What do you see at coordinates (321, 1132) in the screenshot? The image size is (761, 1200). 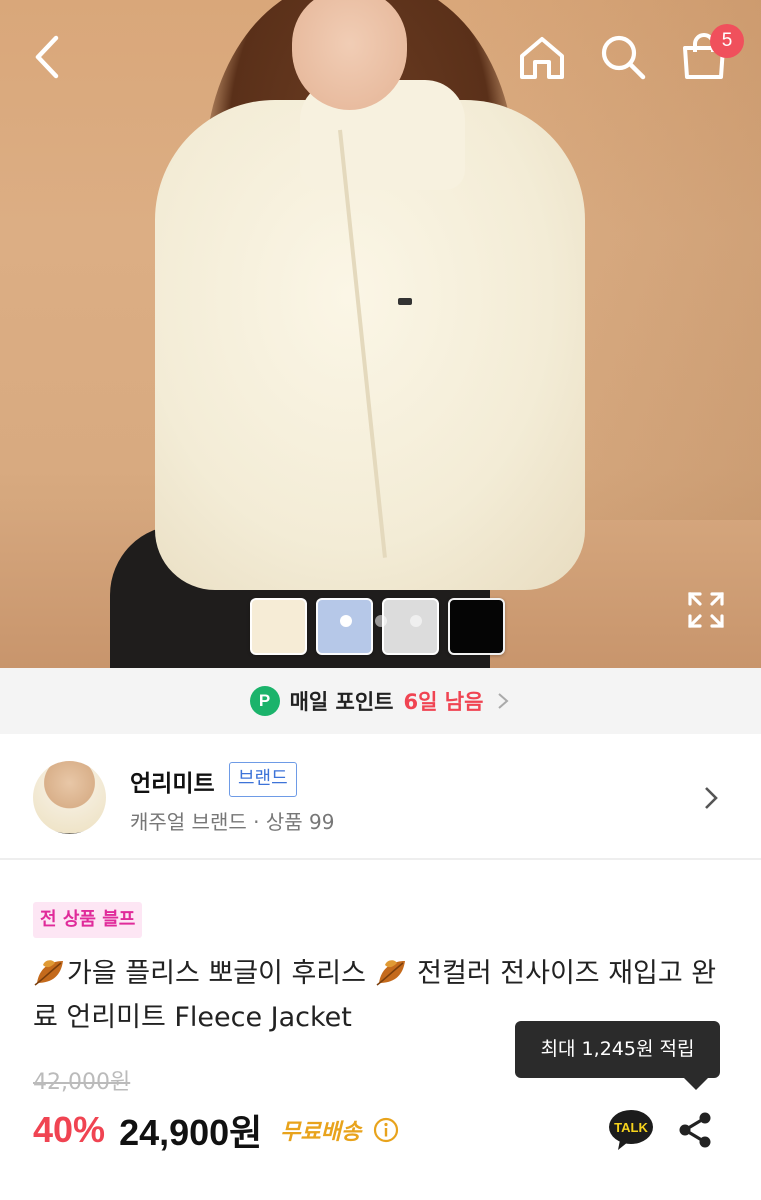 I see `free-shipping-label: 무료배송` at bounding box center [321, 1132].